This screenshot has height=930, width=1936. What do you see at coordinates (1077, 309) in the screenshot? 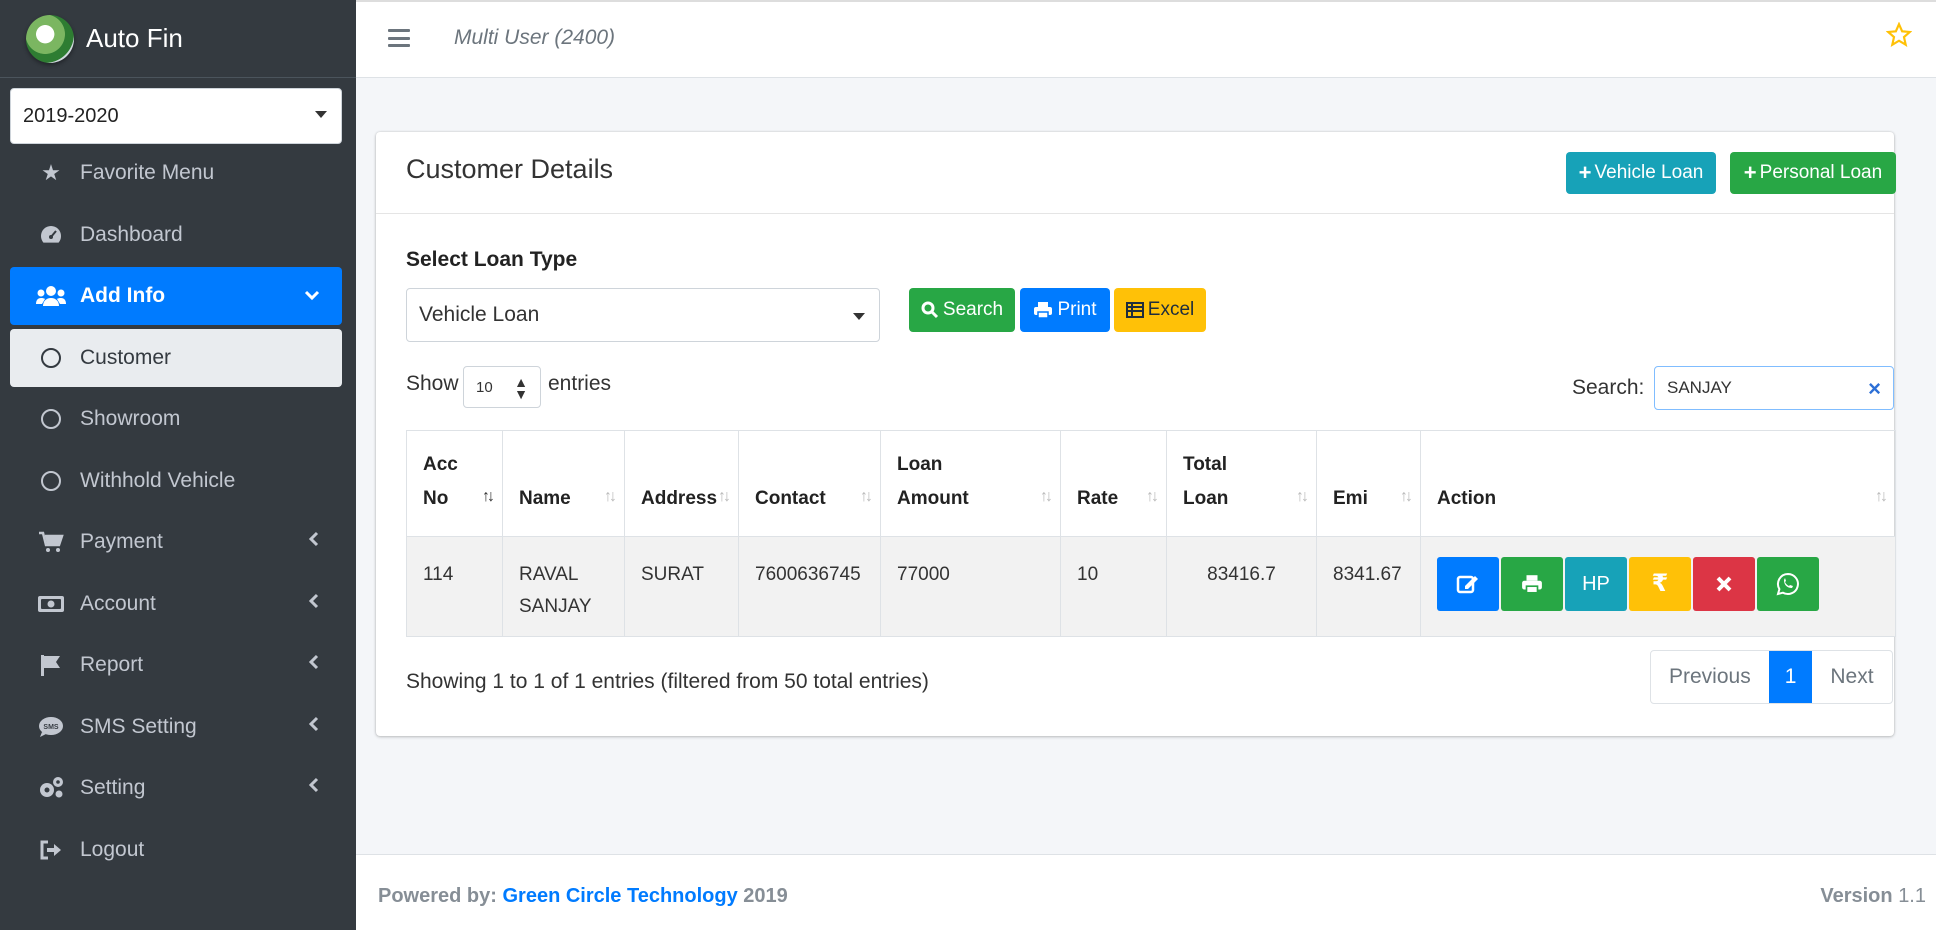
I see `print-button-label: Print` at bounding box center [1077, 309].